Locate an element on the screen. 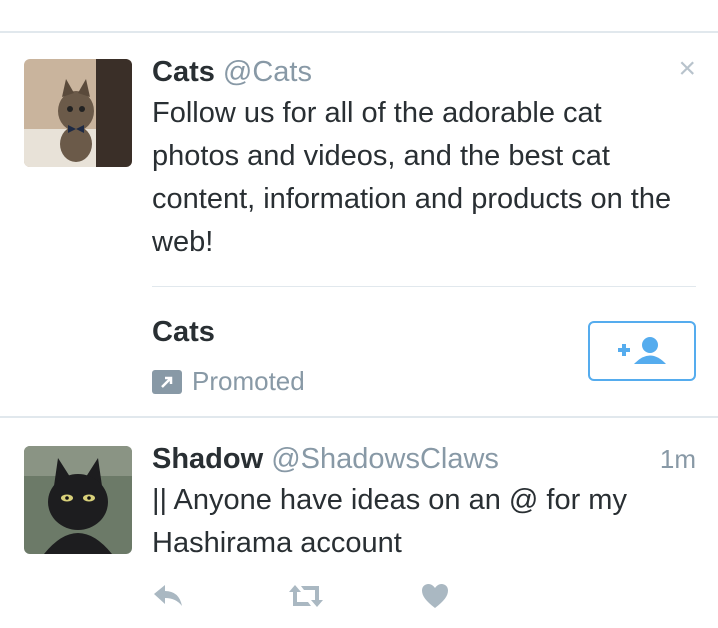  like-button is located at coordinates (487, 596).